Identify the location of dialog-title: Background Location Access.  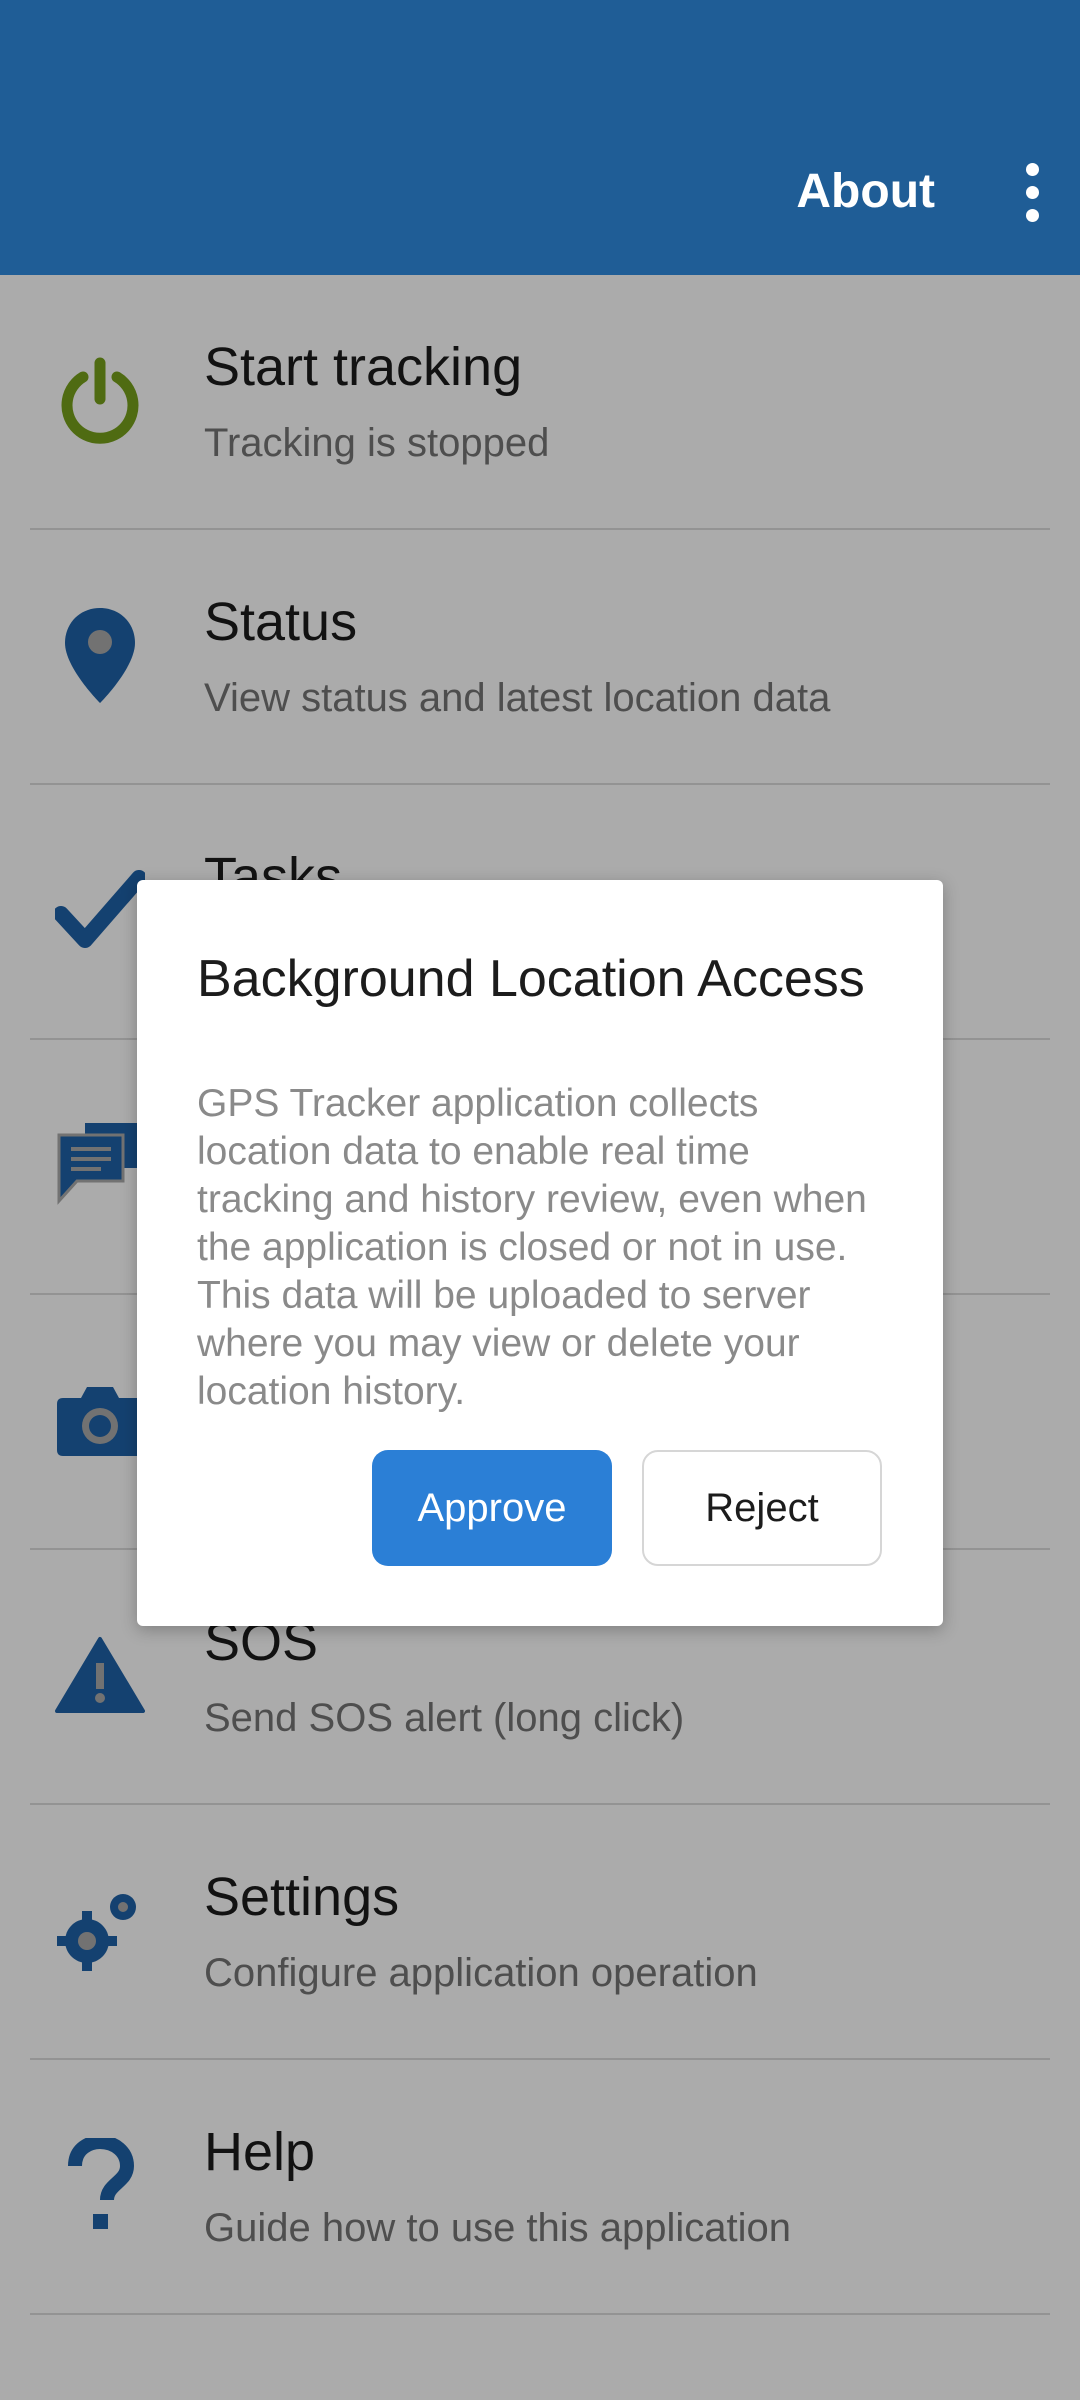
(531, 979).